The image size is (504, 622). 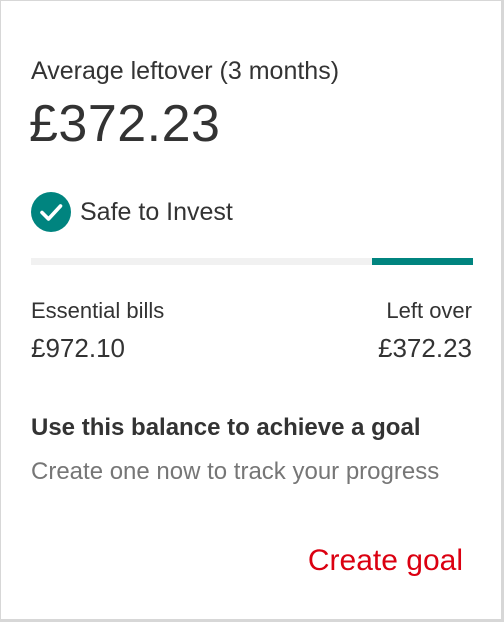 What do you see at coordinates (51, 212) in the screenshot?
I see `check-circle-icon` at bounding box center [51, 212].